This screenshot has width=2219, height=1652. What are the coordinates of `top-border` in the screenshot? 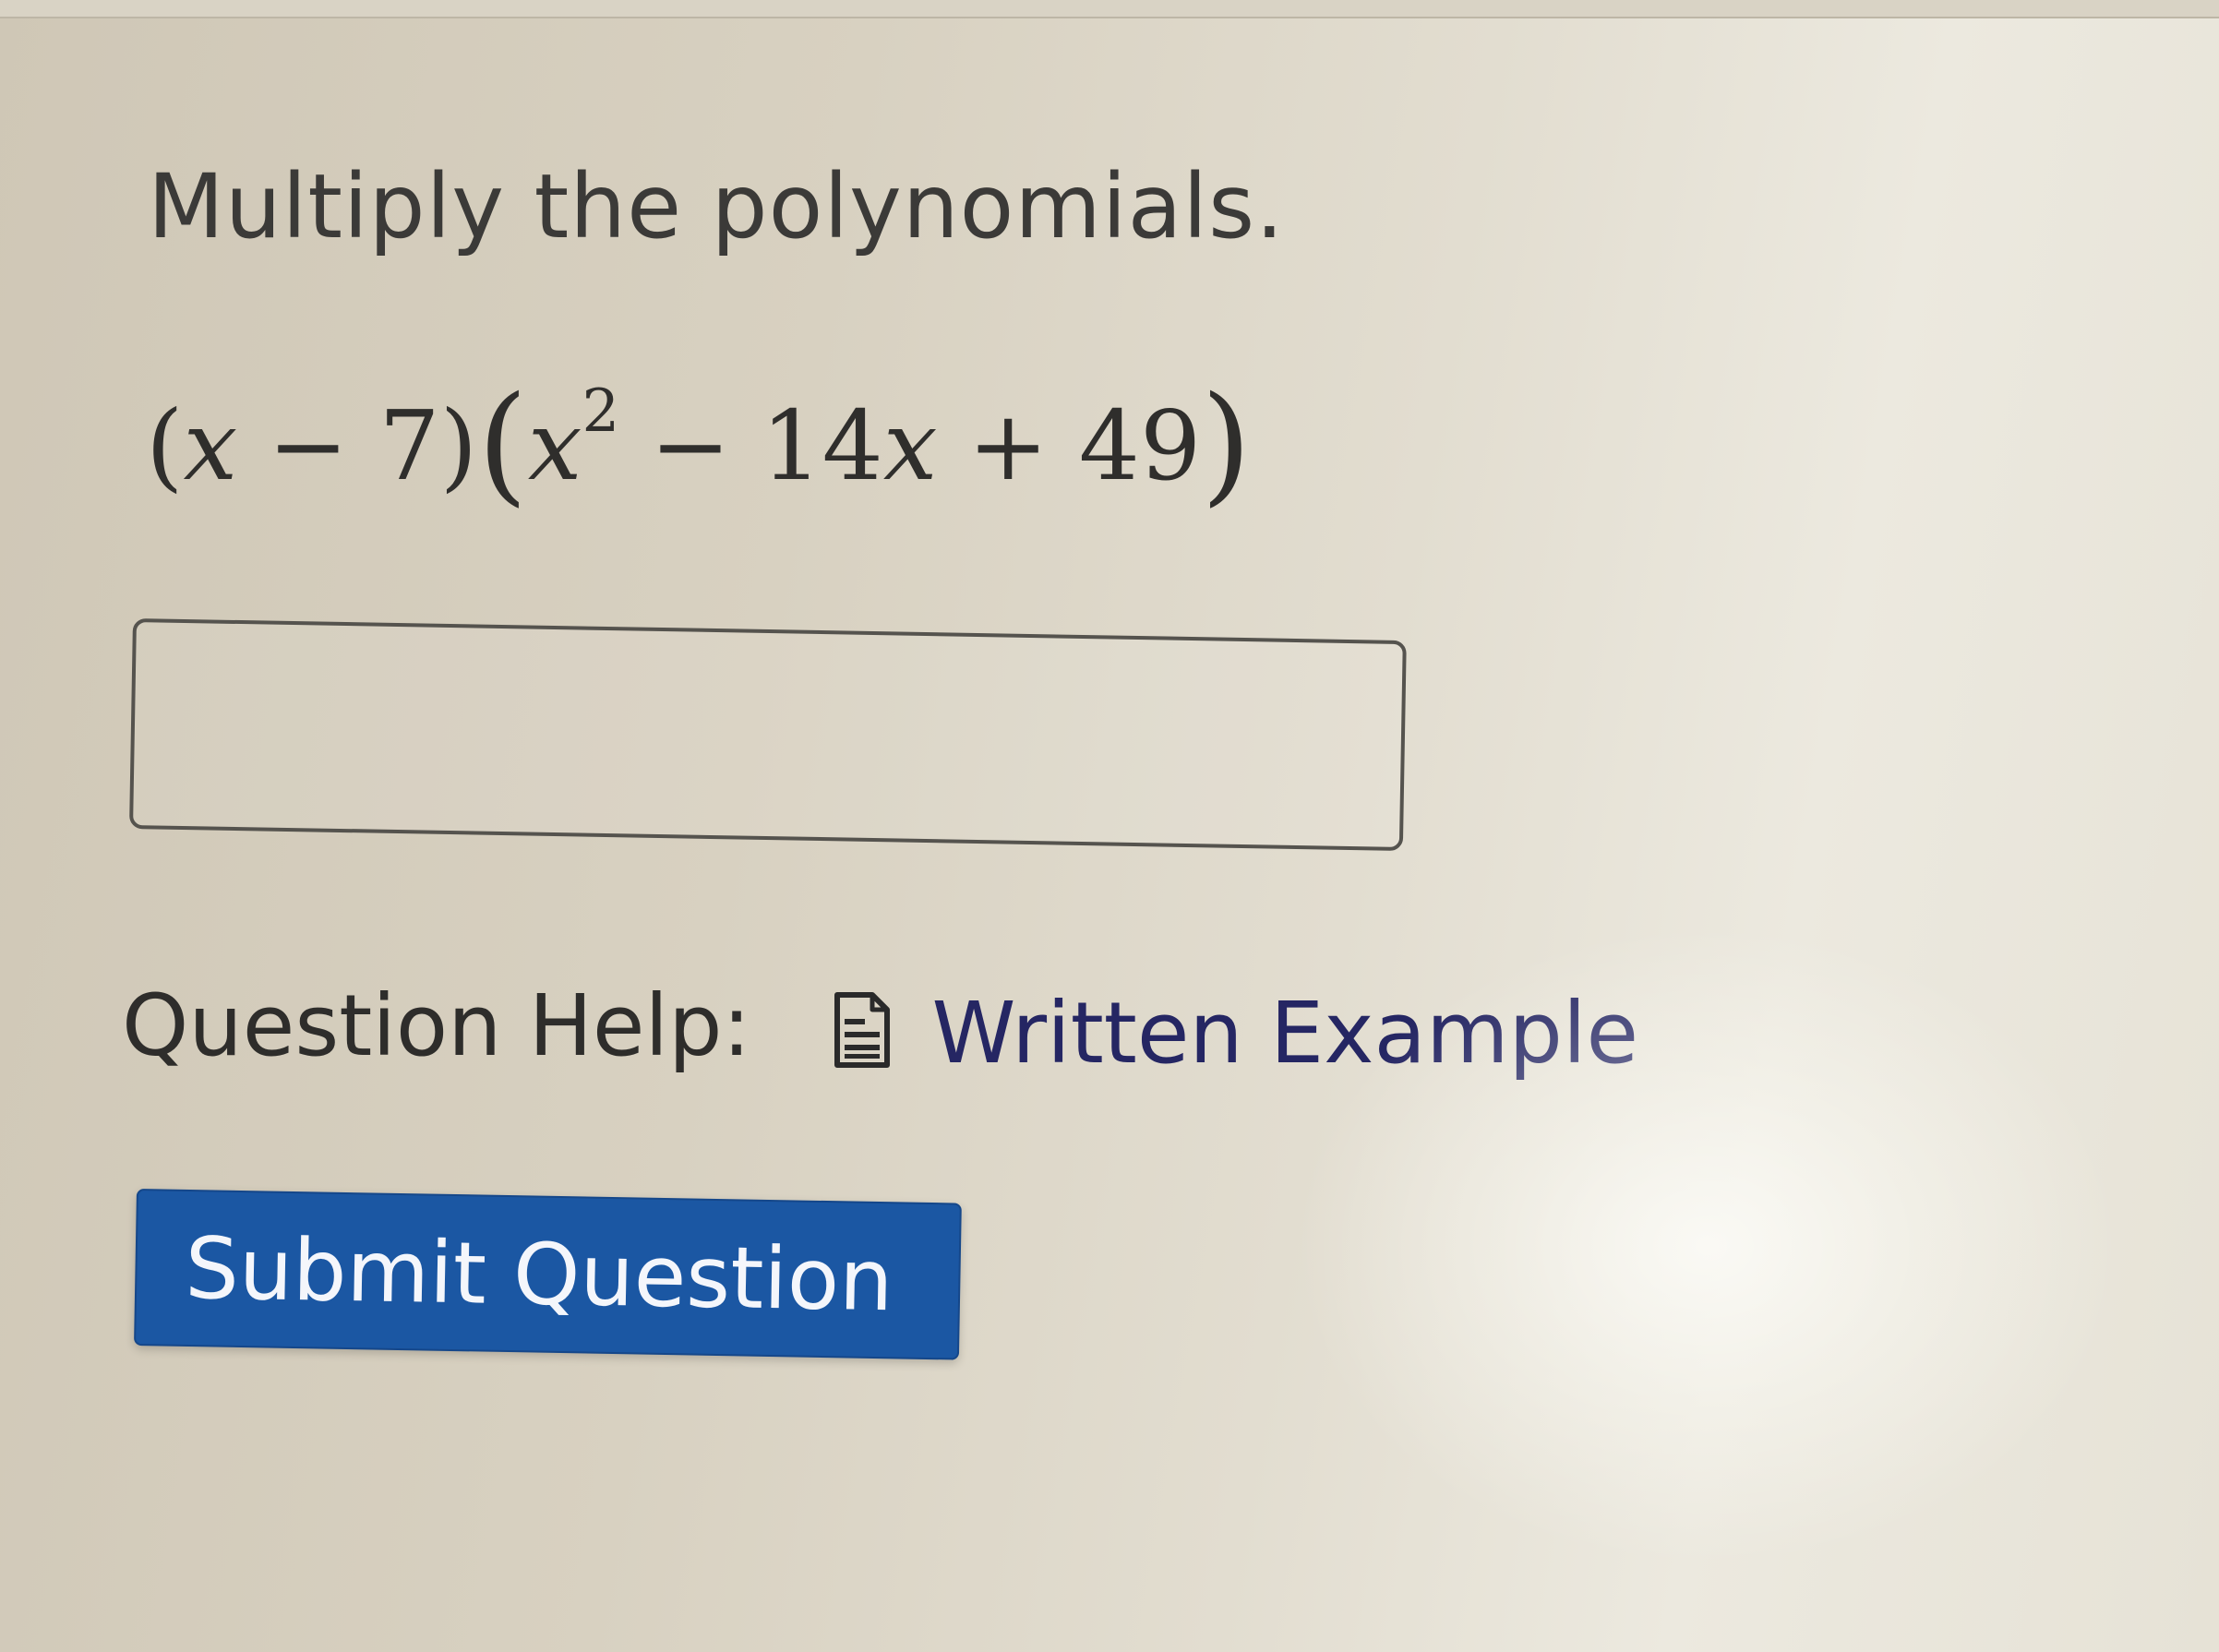 It's located at (1109, 9).